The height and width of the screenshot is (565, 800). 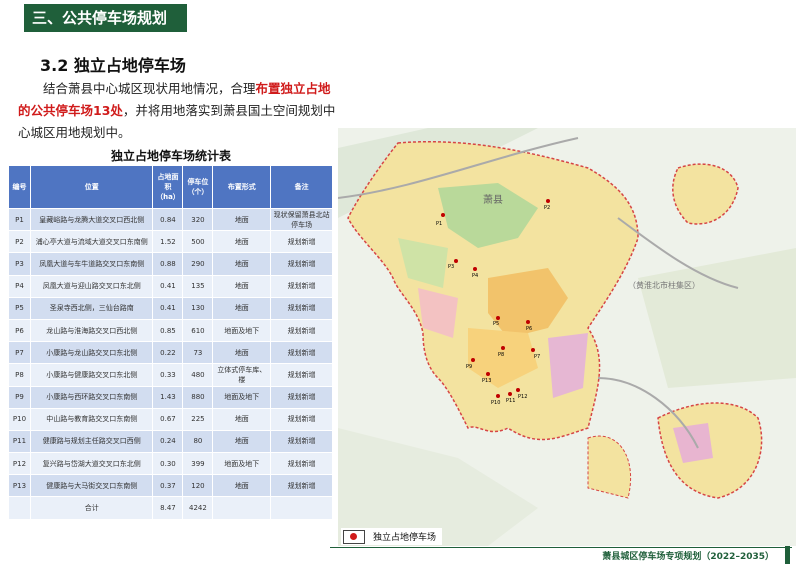 I want to click on parking-label: P9, so click(x=469, y=367).